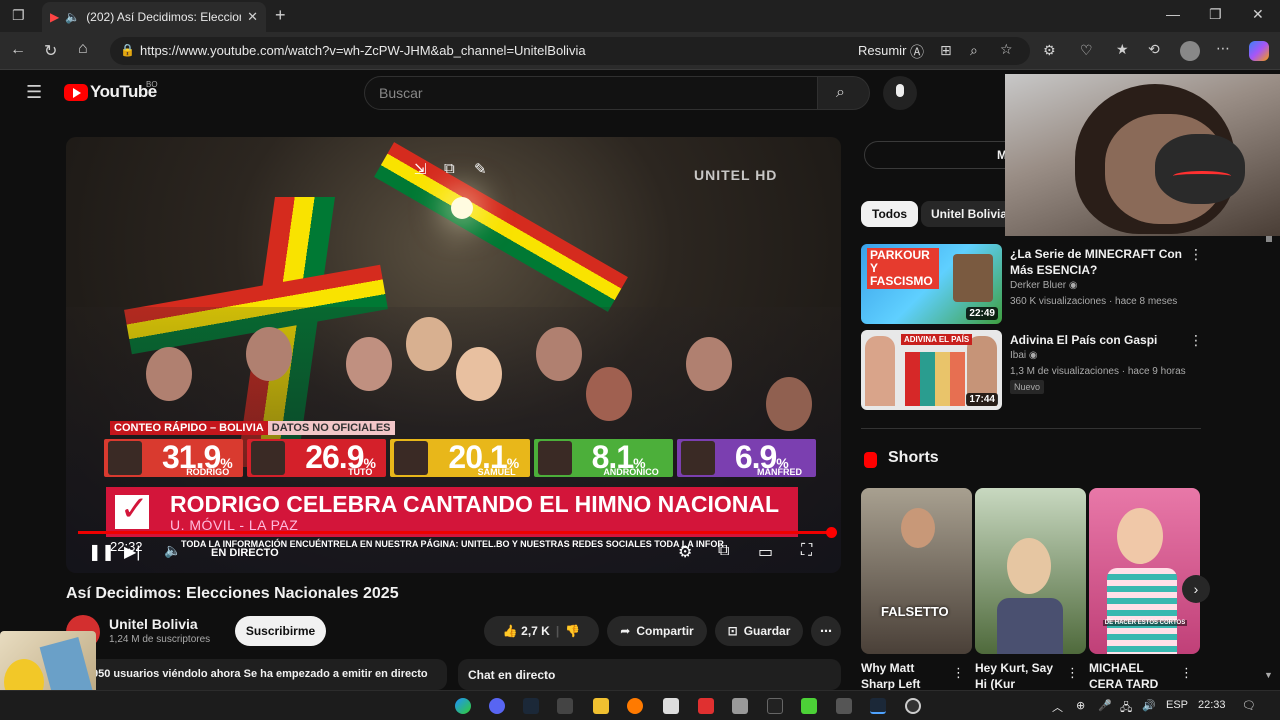  I want to click on epic-games-icon, so click(565, 706).